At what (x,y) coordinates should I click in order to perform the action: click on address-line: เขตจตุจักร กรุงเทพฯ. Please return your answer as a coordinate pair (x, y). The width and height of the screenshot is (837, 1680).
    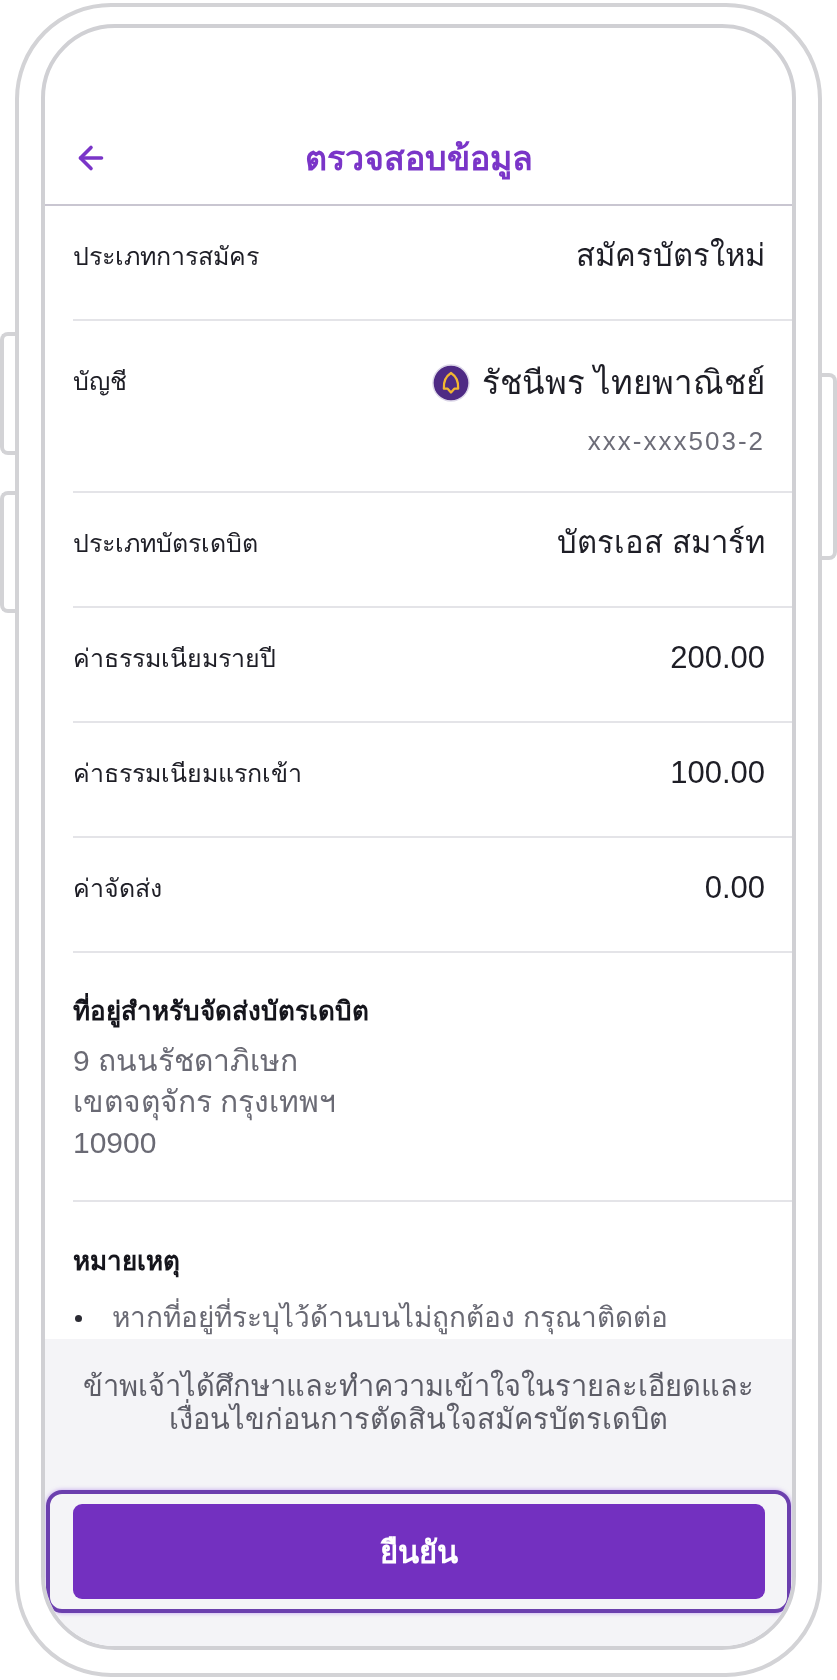
    Looking at the image, I should click on (419, 1101).